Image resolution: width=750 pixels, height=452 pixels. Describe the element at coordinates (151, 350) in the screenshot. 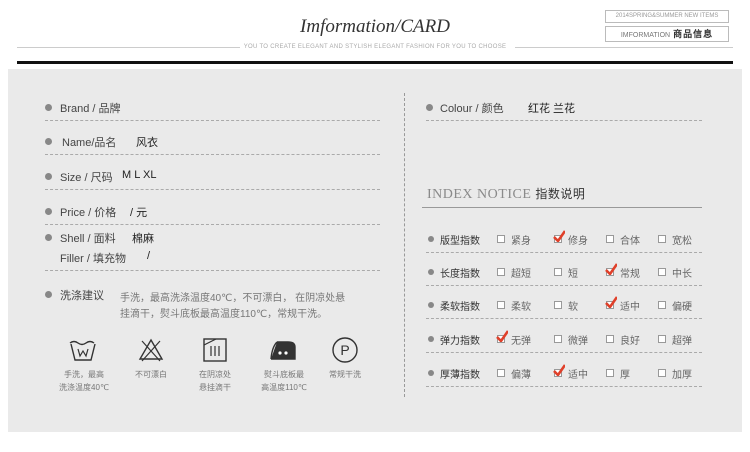

I see `no-bleach-icon` at that location.